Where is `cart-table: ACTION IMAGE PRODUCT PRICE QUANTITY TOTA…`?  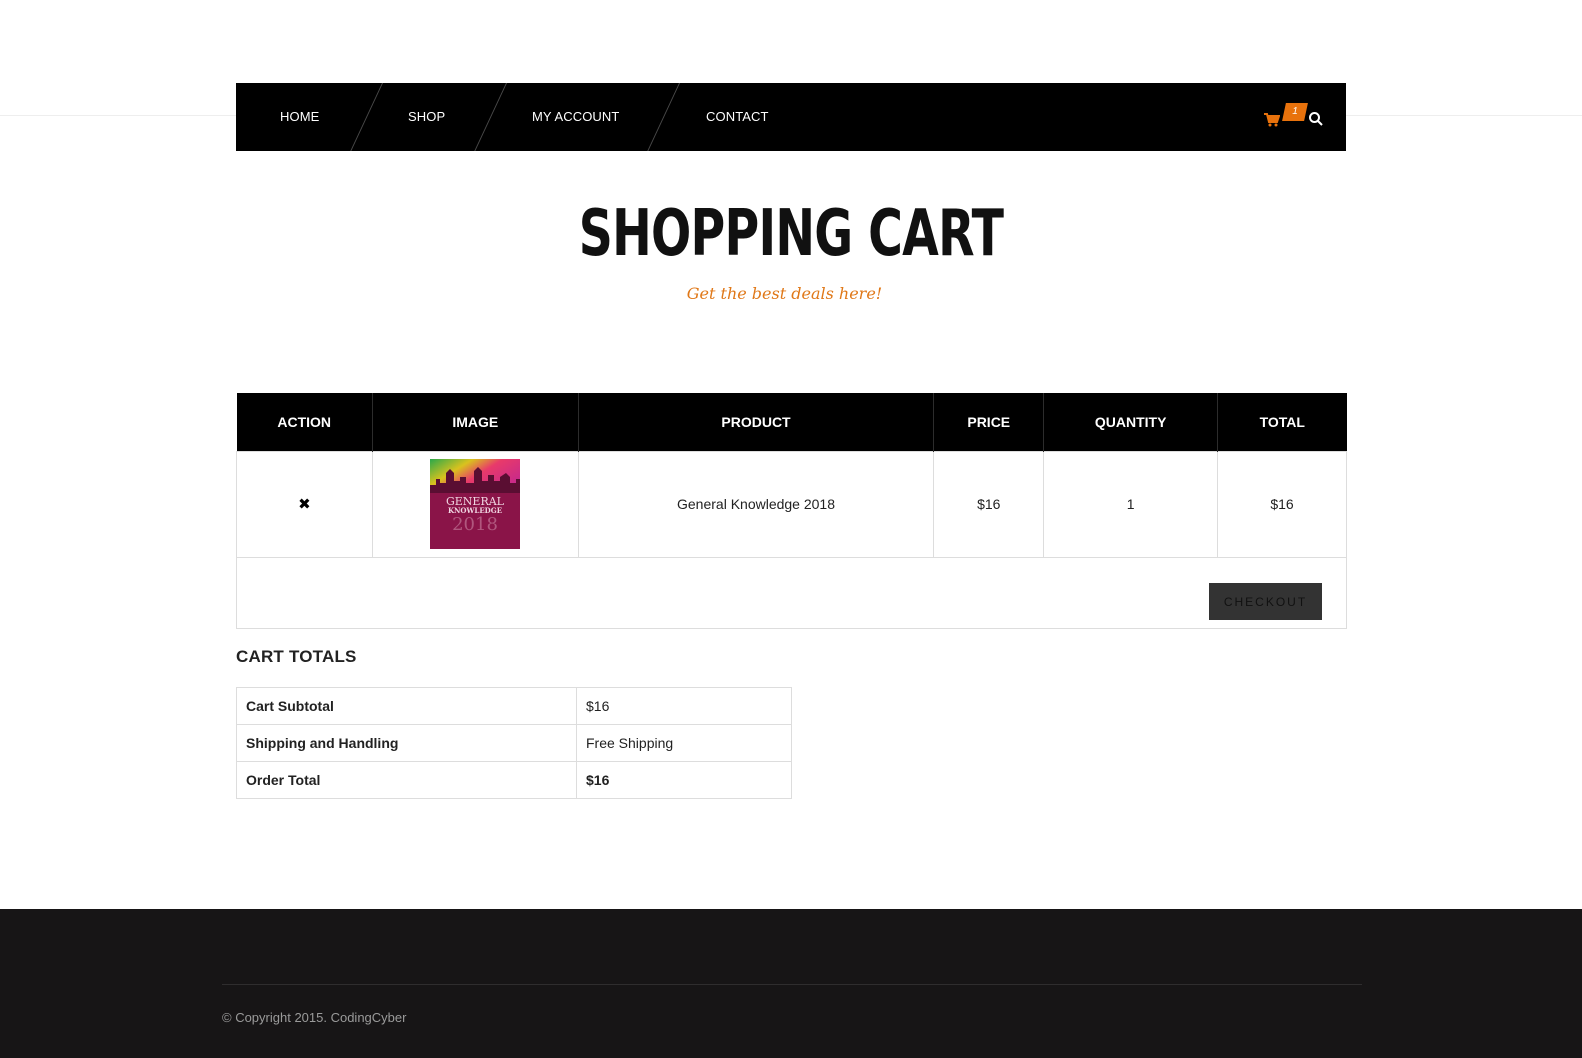 cart-table: ACTION IMAGE PRODUCT PRICE QUANTITY TOTA… is located at coordinates (791, 475).